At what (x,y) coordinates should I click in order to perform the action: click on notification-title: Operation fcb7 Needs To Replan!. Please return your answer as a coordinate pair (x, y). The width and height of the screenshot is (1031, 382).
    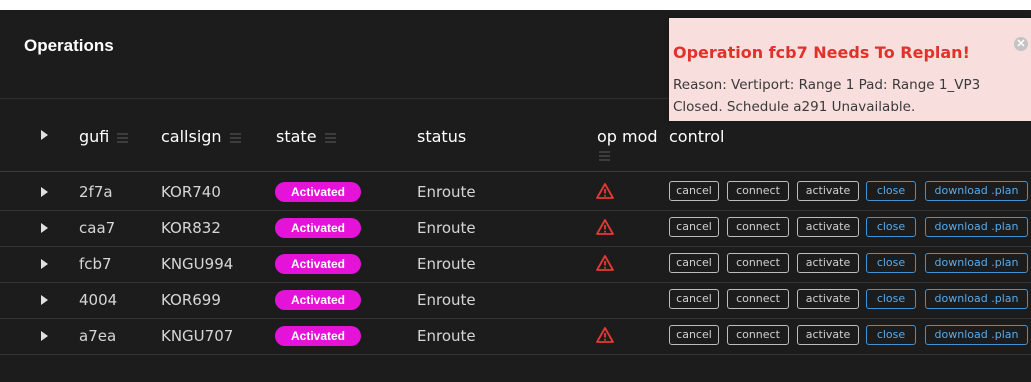
    Looking at the image, I should click on (821, 52).